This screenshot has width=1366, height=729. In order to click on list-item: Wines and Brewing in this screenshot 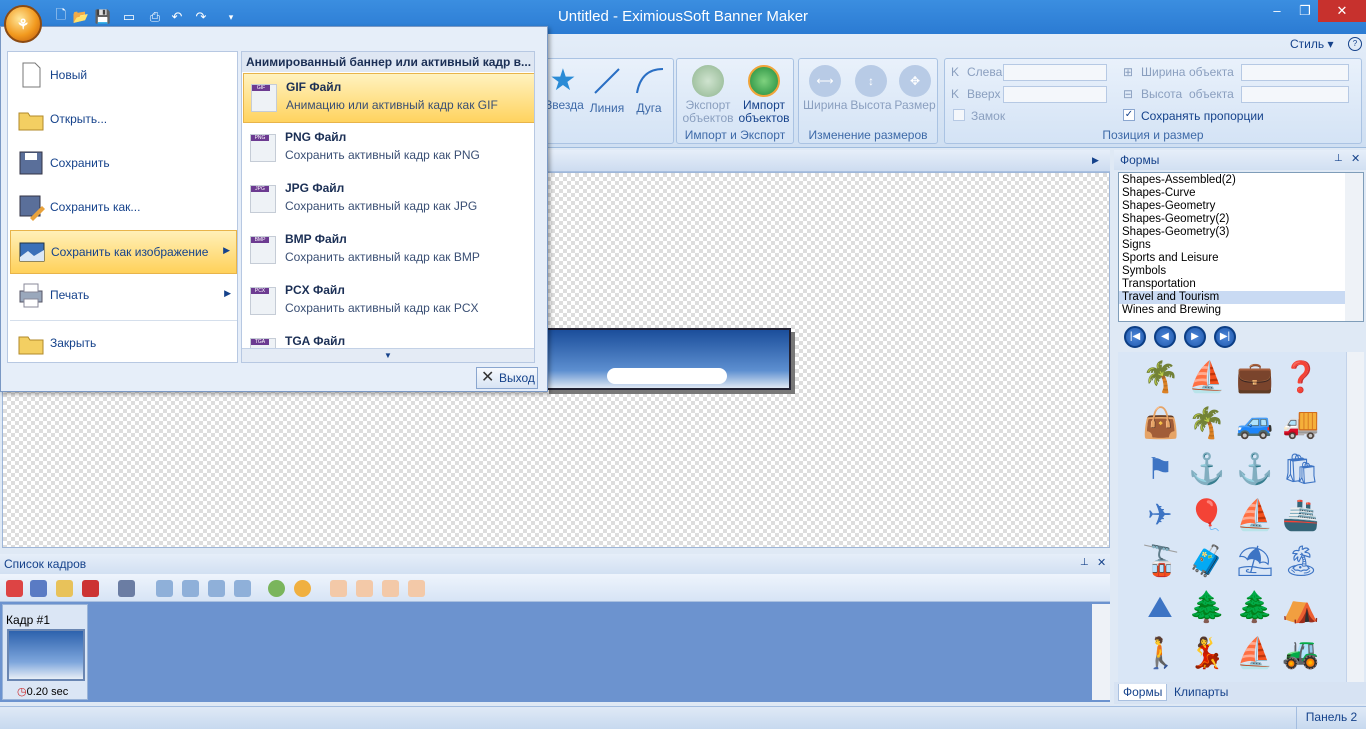, I will do `click(1233, 310)`.